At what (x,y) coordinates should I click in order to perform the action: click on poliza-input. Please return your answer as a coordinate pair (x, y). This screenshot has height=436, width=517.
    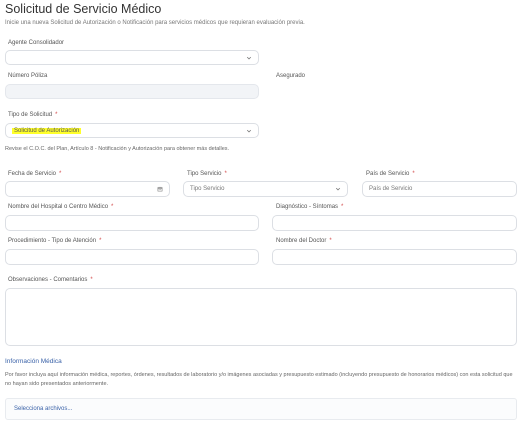
    Looking at the image, I should click on (132, 91).